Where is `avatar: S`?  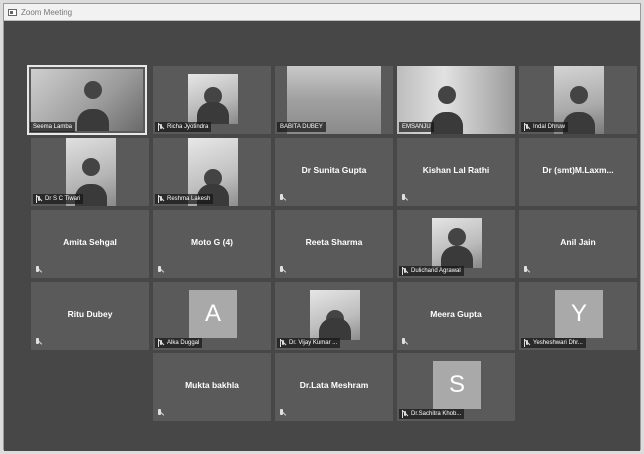 avatar: S is located at coordinates (457, 385).